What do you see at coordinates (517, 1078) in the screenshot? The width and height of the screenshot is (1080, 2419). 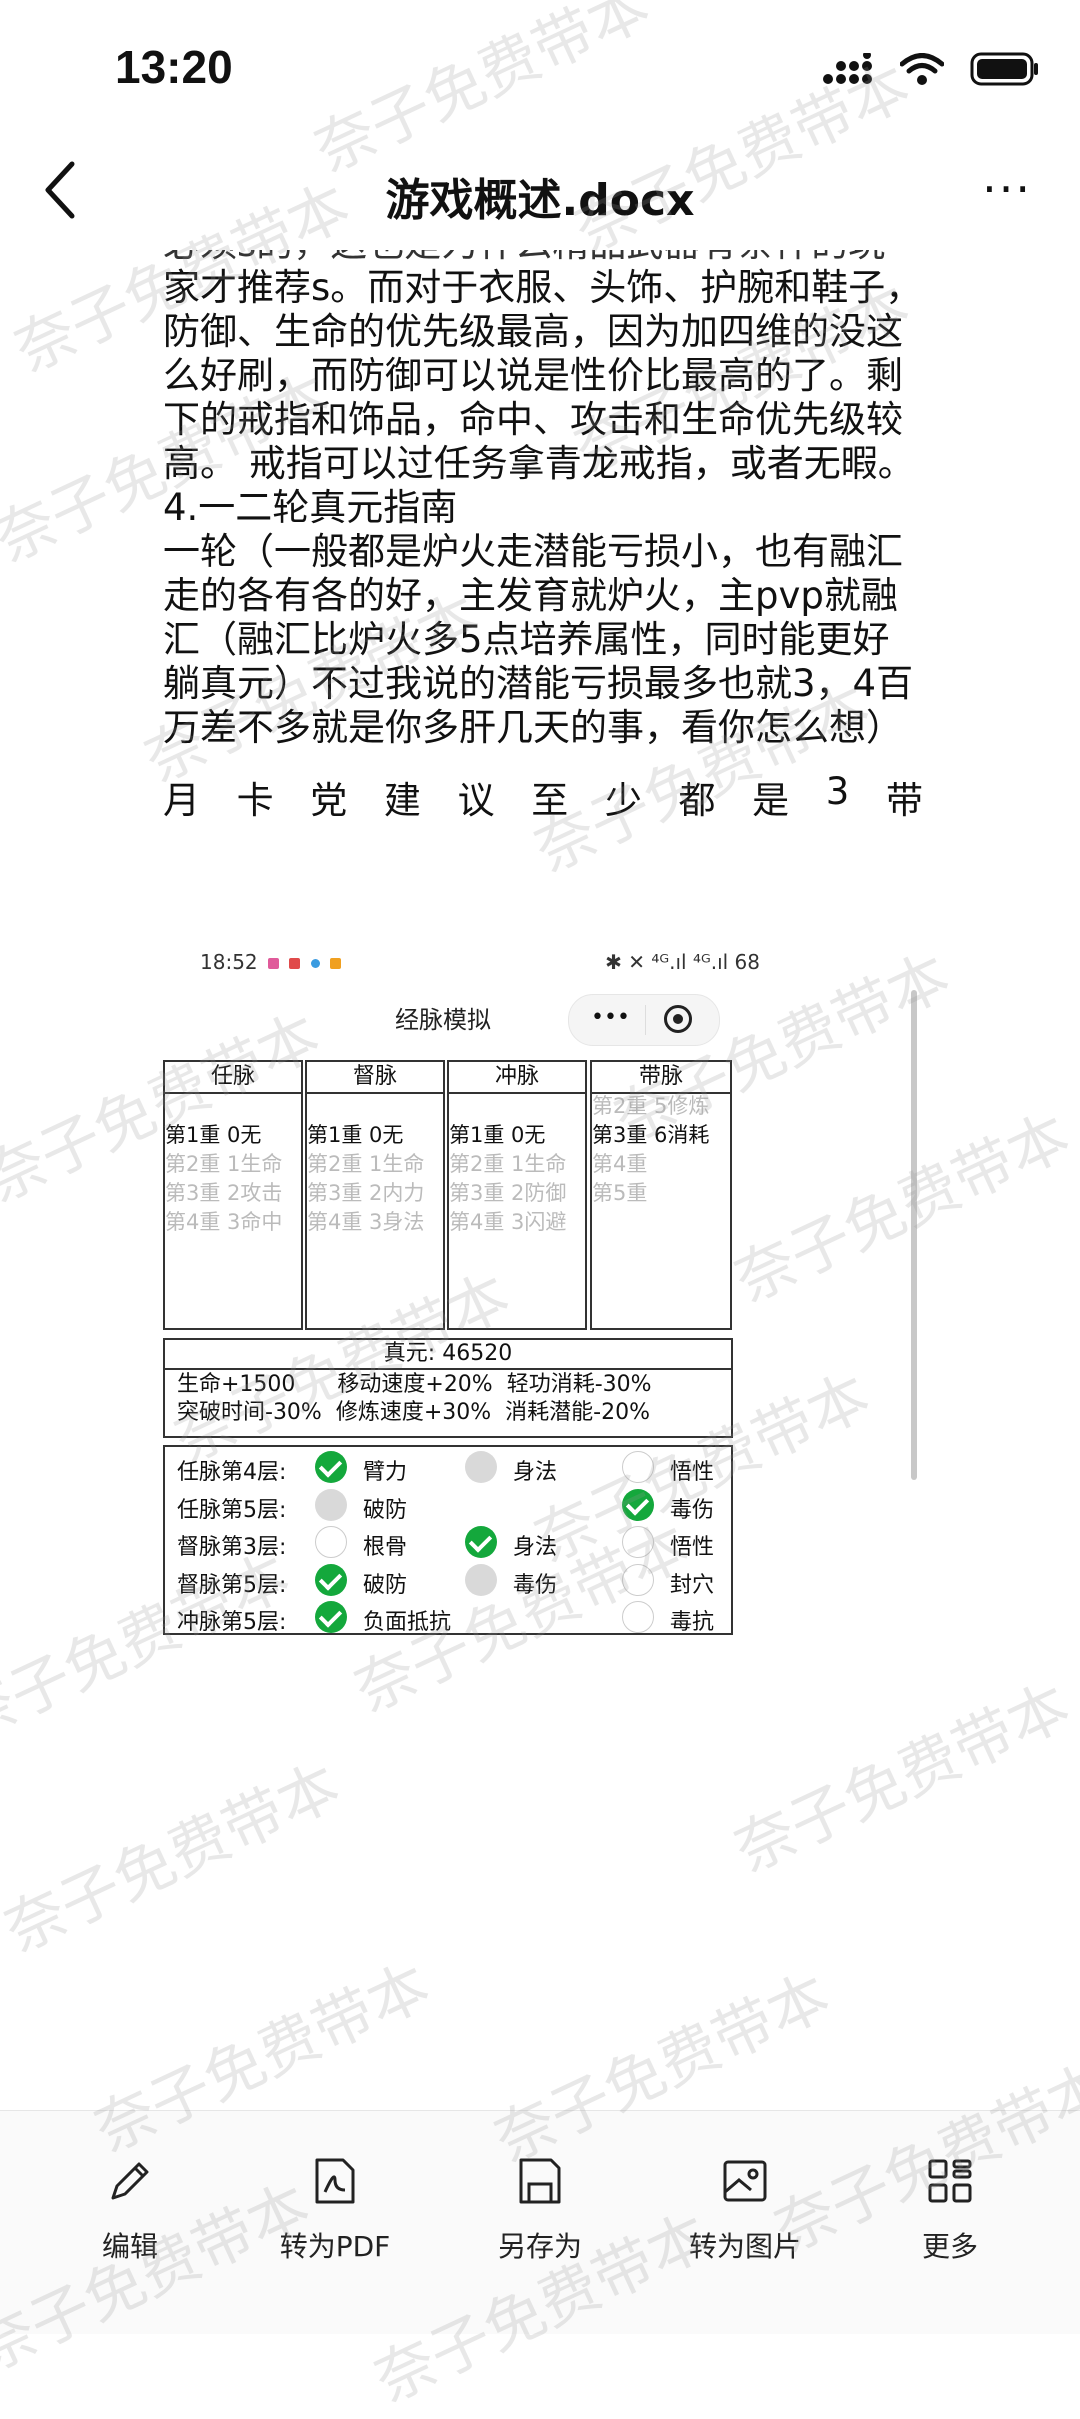 I see `meridian-column-header: 冲脉` at bounding box center [517, 1078].